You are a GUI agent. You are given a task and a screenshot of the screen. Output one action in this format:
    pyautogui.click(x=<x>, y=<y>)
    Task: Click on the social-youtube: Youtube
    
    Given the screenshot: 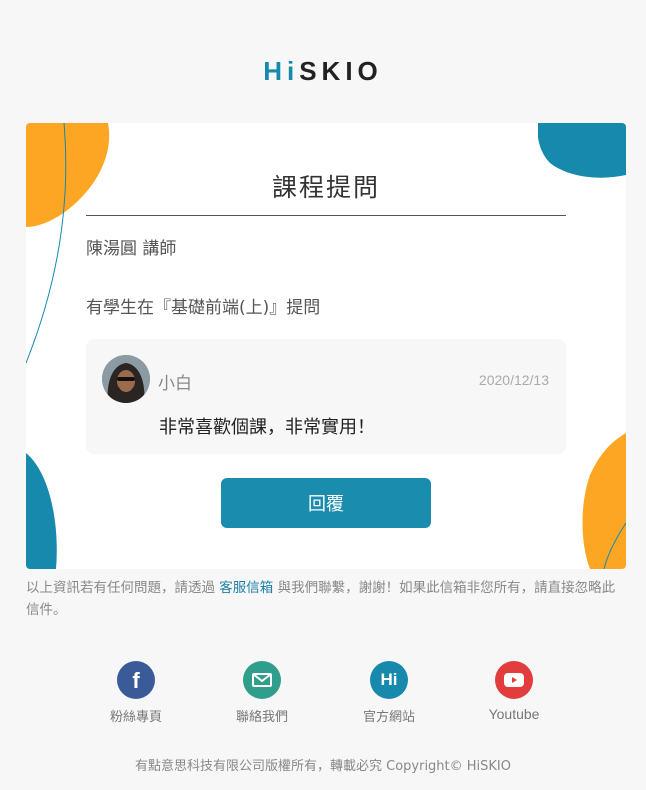 What is the action you would take?
    pyautogui.click(x=514, y=691)
    